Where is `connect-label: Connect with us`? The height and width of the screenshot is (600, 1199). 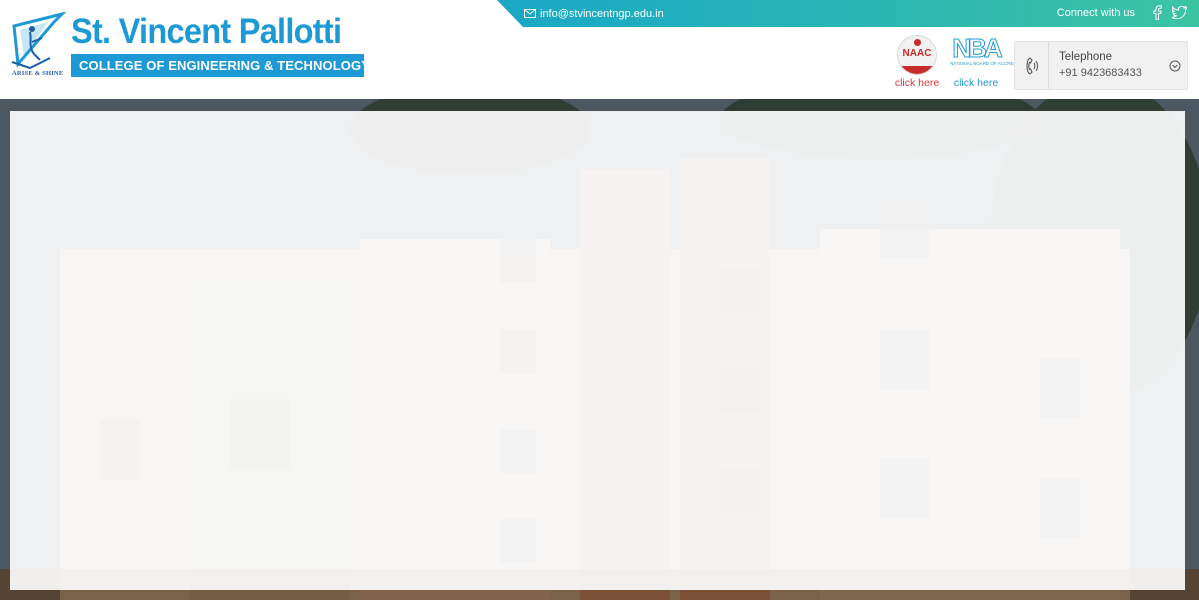
connect-label: Connect with us is located at coordinates (1095, 12).